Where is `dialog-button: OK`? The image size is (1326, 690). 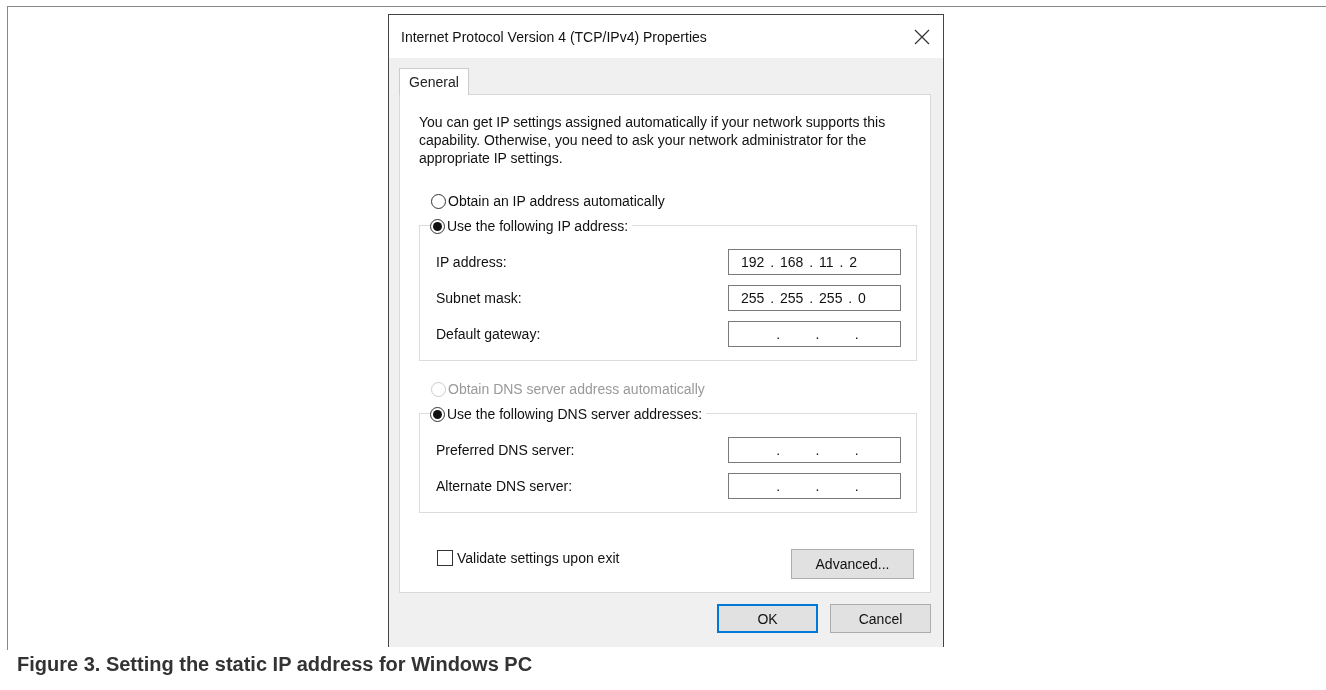
dialog-button: OK is located at coordinates (767, 618).